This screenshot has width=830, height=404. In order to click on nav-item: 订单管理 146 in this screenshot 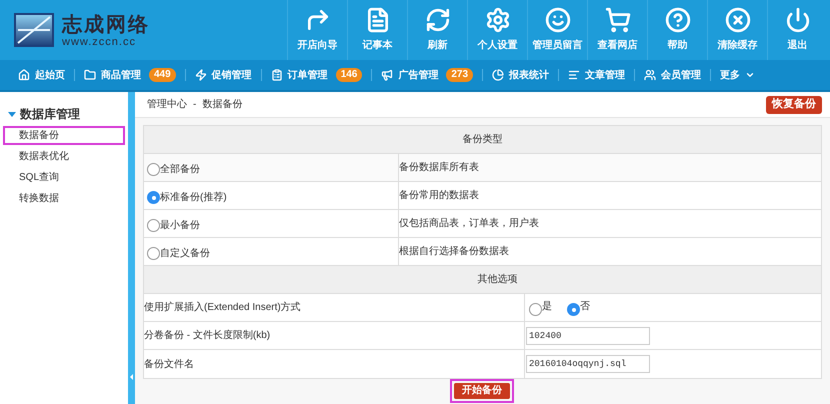, I will do `click(316, 75)`.